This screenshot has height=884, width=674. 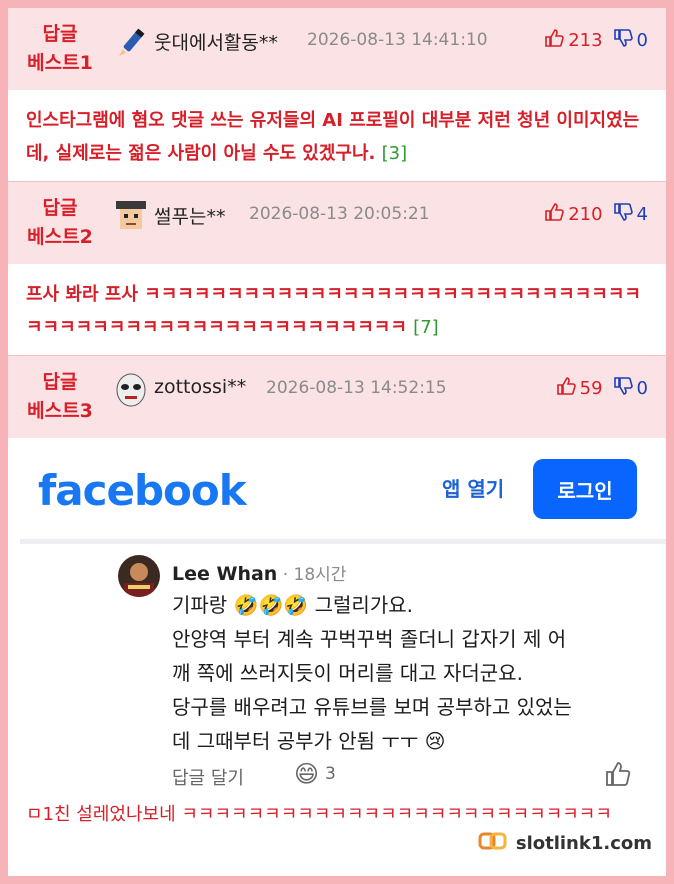 I want to click on badge-rank: 베스트3, so click(x=60, y=411).